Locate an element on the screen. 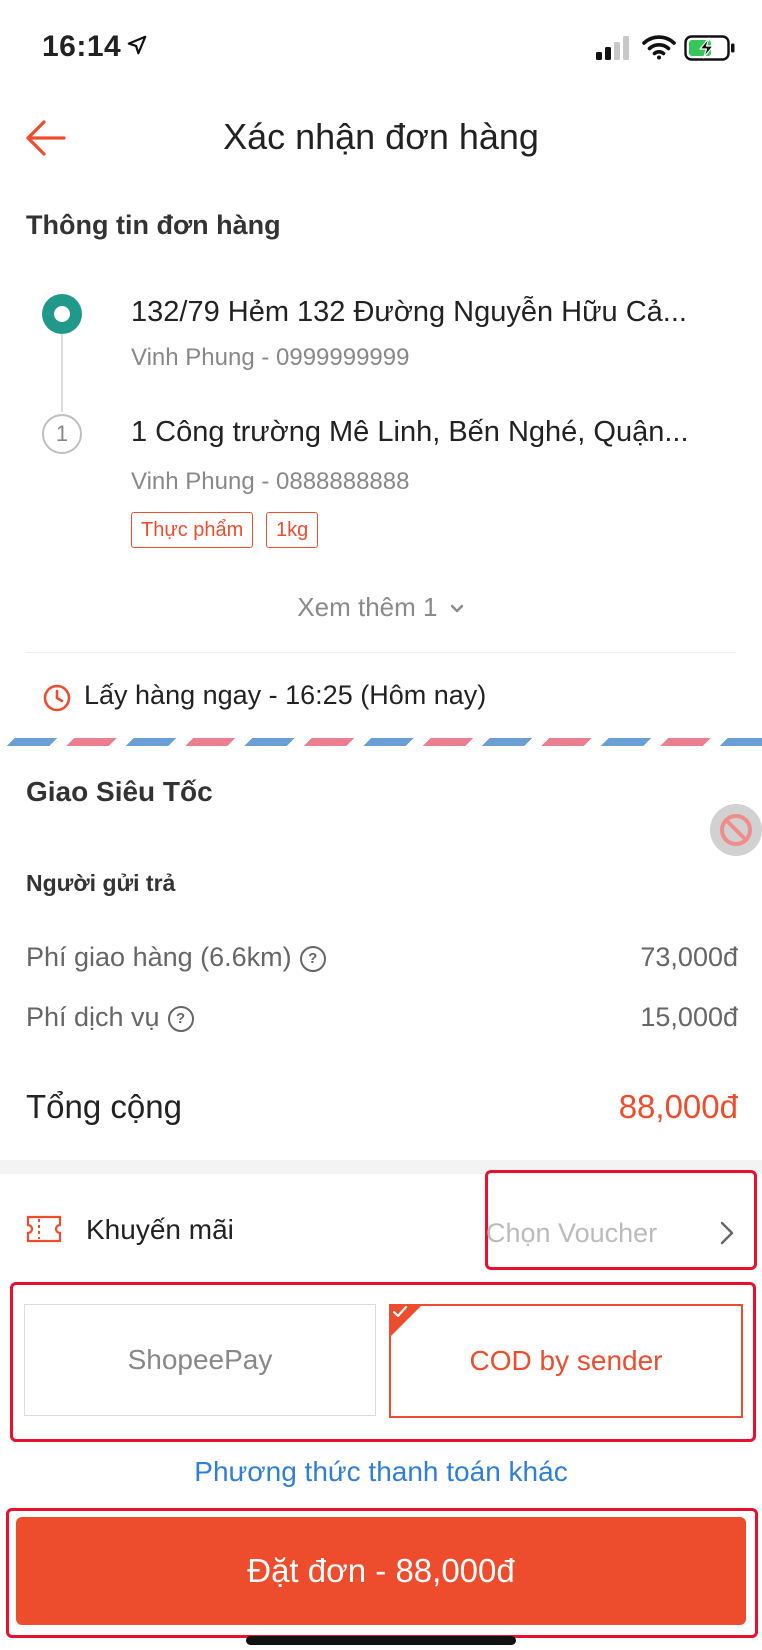 The height and width of the screenshot is (1650, 762). ticket-icon is located at coordinates (44, 1229).